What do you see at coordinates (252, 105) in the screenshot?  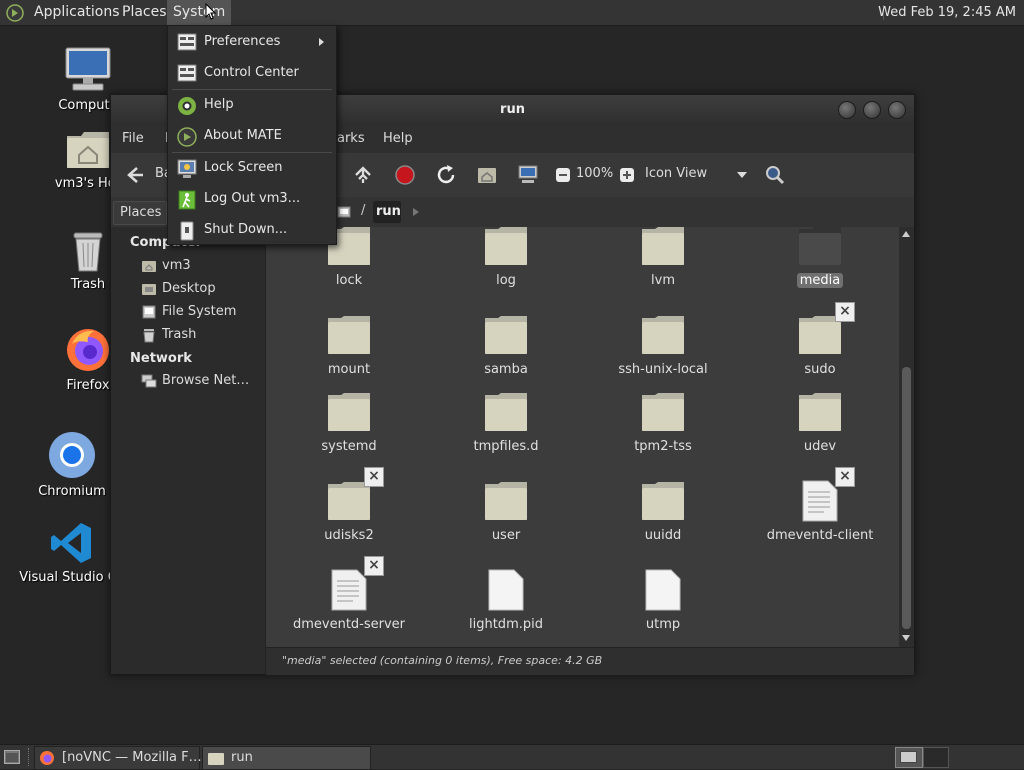 I see `menu-item-help: Help` at bounding box center [252, 105].